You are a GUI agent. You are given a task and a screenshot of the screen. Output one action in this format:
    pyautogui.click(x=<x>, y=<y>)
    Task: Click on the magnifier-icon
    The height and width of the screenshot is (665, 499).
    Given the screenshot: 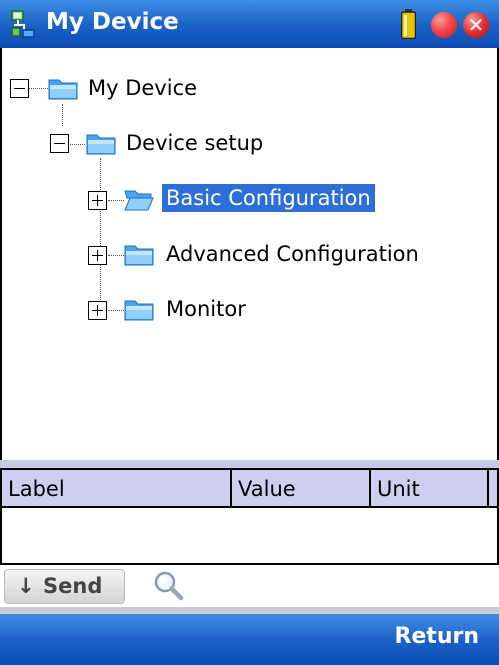 What is the action you would take?
    pyautogui.click(x=169, y=586)
    